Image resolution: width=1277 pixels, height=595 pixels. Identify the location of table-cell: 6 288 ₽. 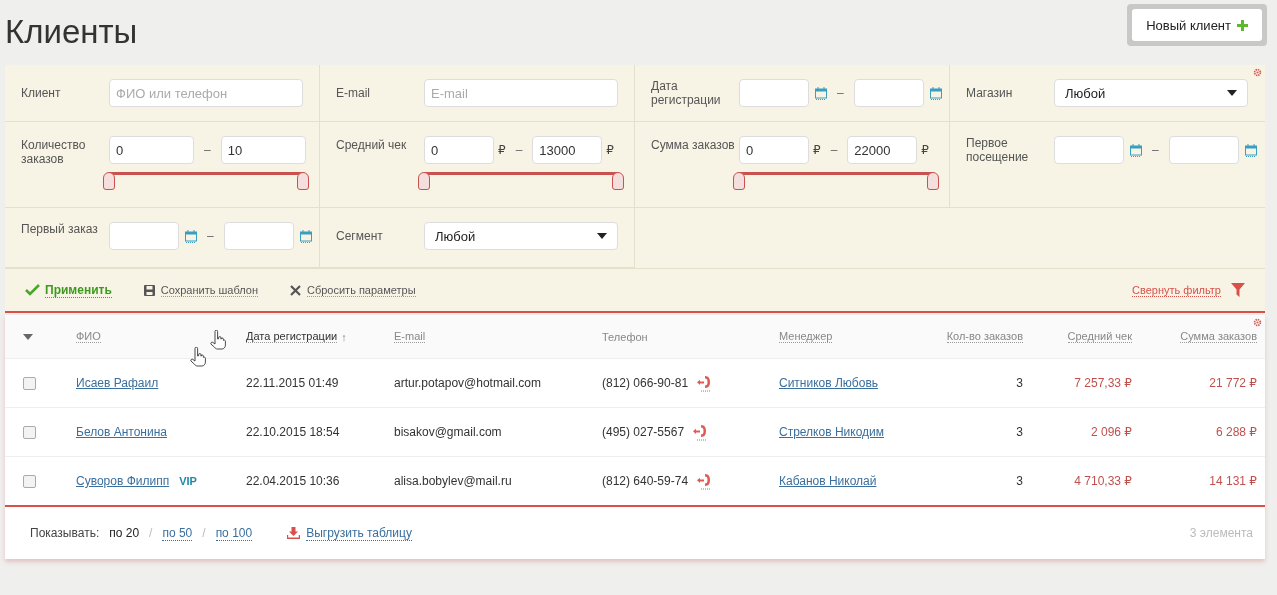
(1236, 432).